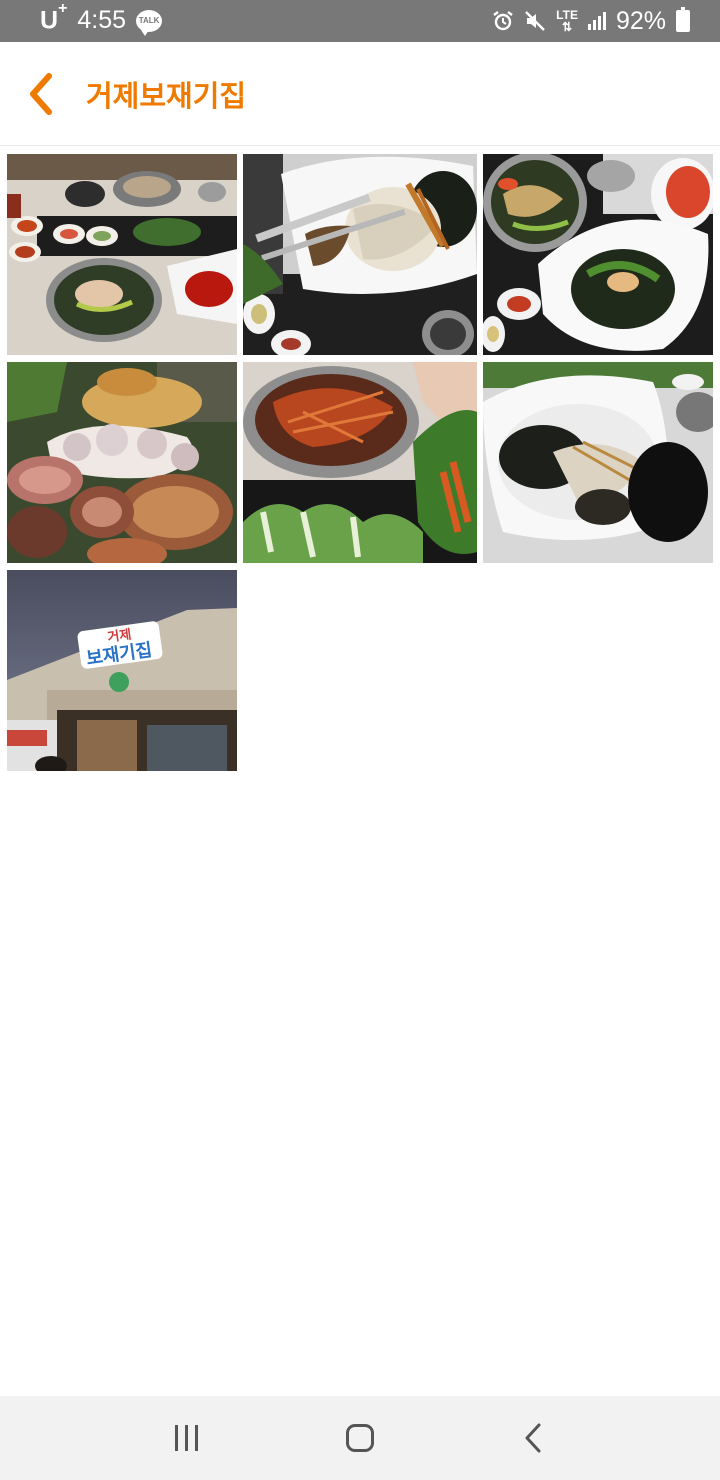 The image size is (720, 1480). I want to click on back-button, so click(40, 94).